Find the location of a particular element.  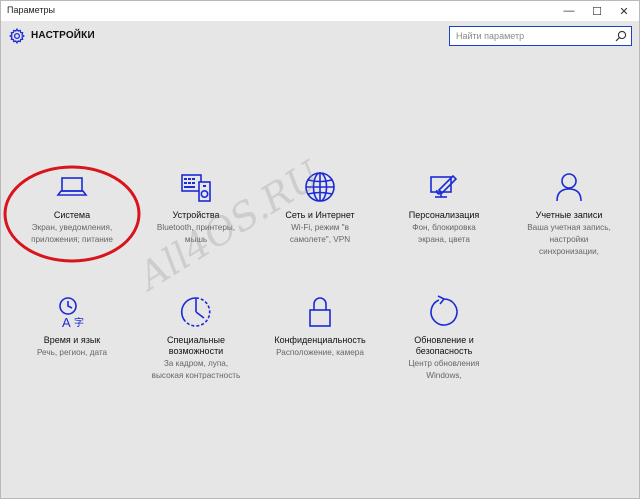

tile-subtitle: Wi-Fi, режим "в is located at coordinates (320, 227).